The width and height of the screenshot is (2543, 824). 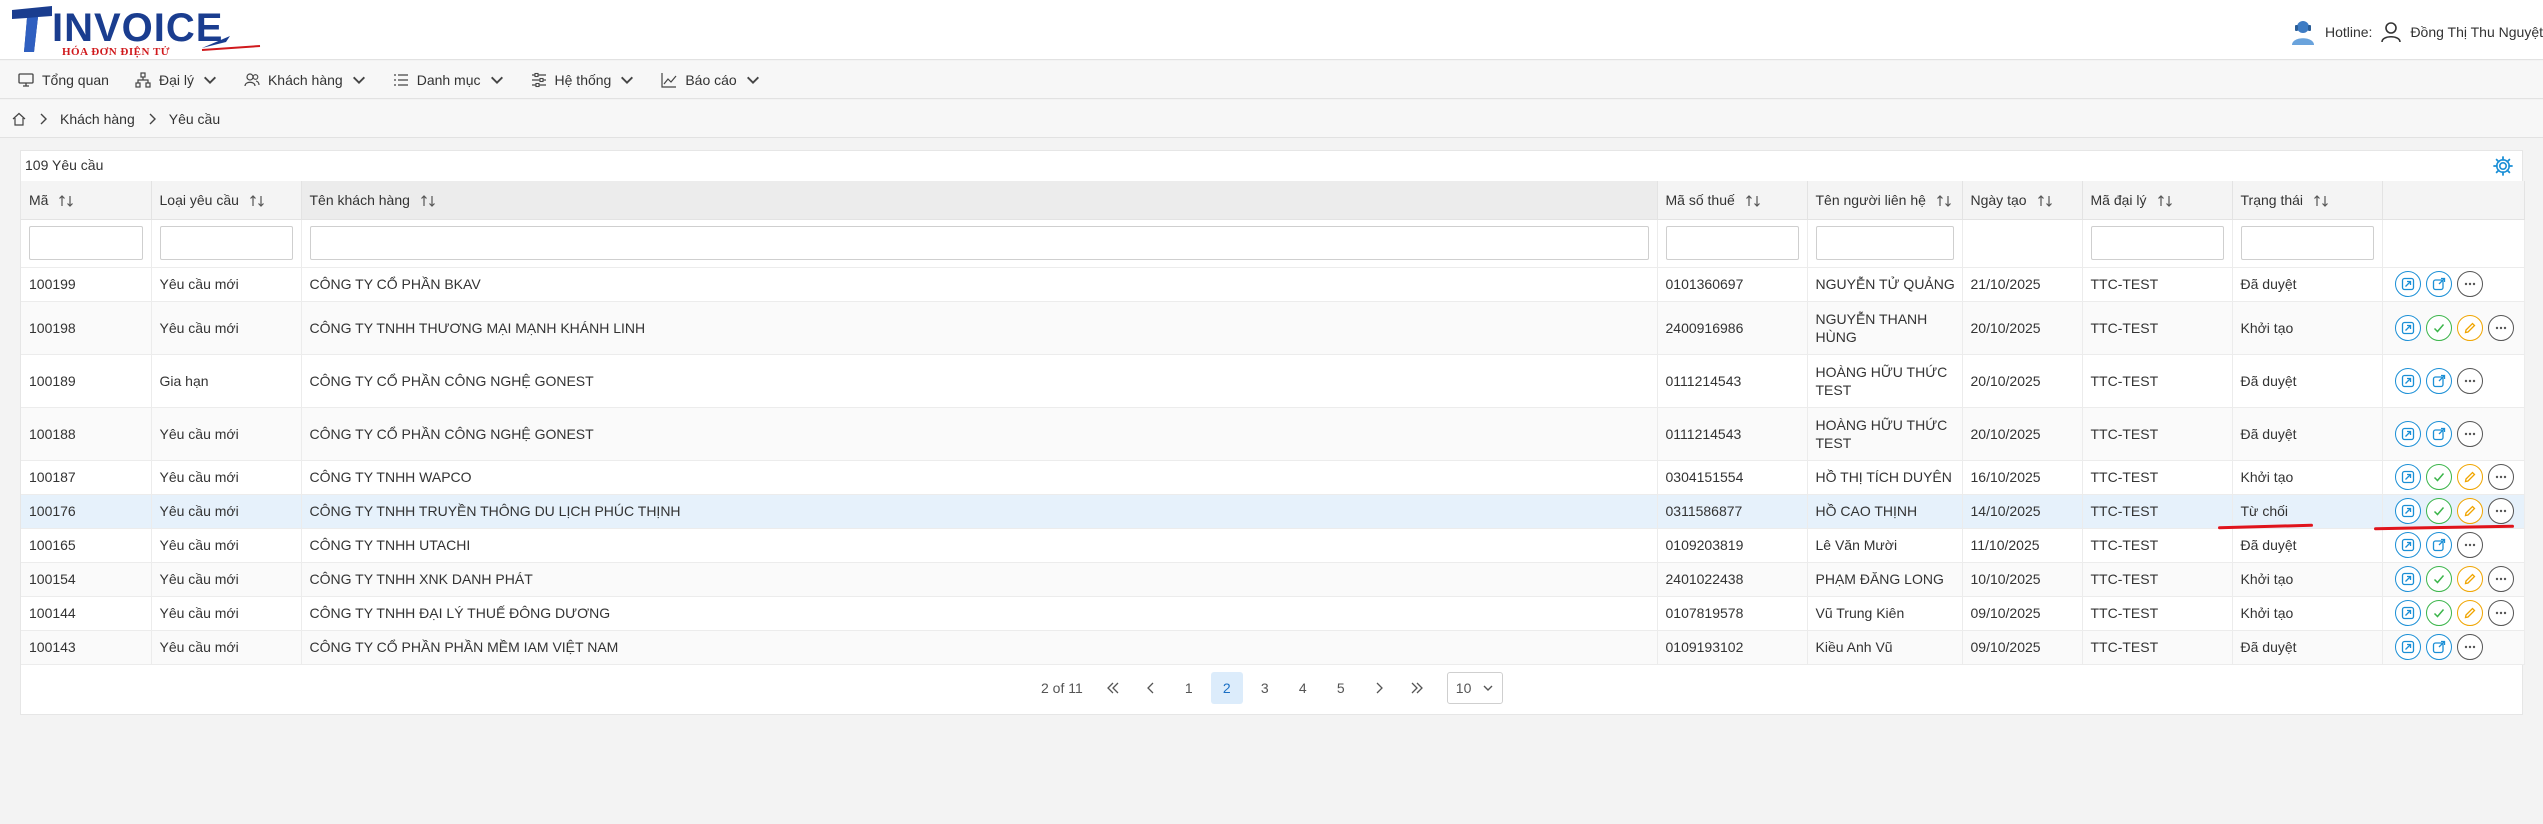 What do you see at coordinates (2022, 200) in the screenshot?
I see `column-header-ngay-tao: Ngày tạo` at bounding box center [2022, 200].